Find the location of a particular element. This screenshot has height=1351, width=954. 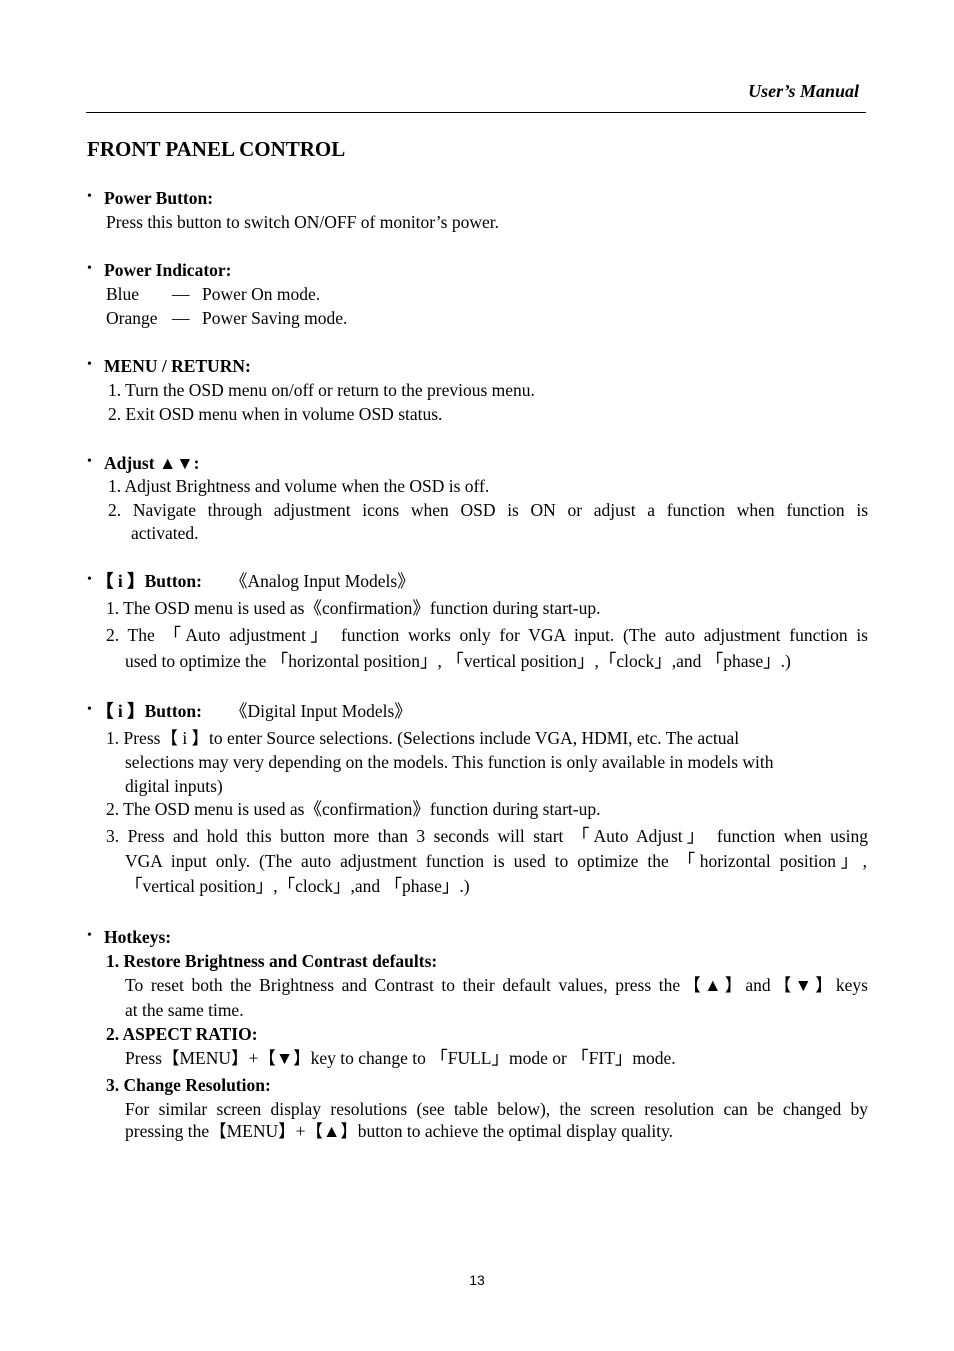

hotkey-heading: 3. Change Resolution: is located at coordinates (188, 1085).